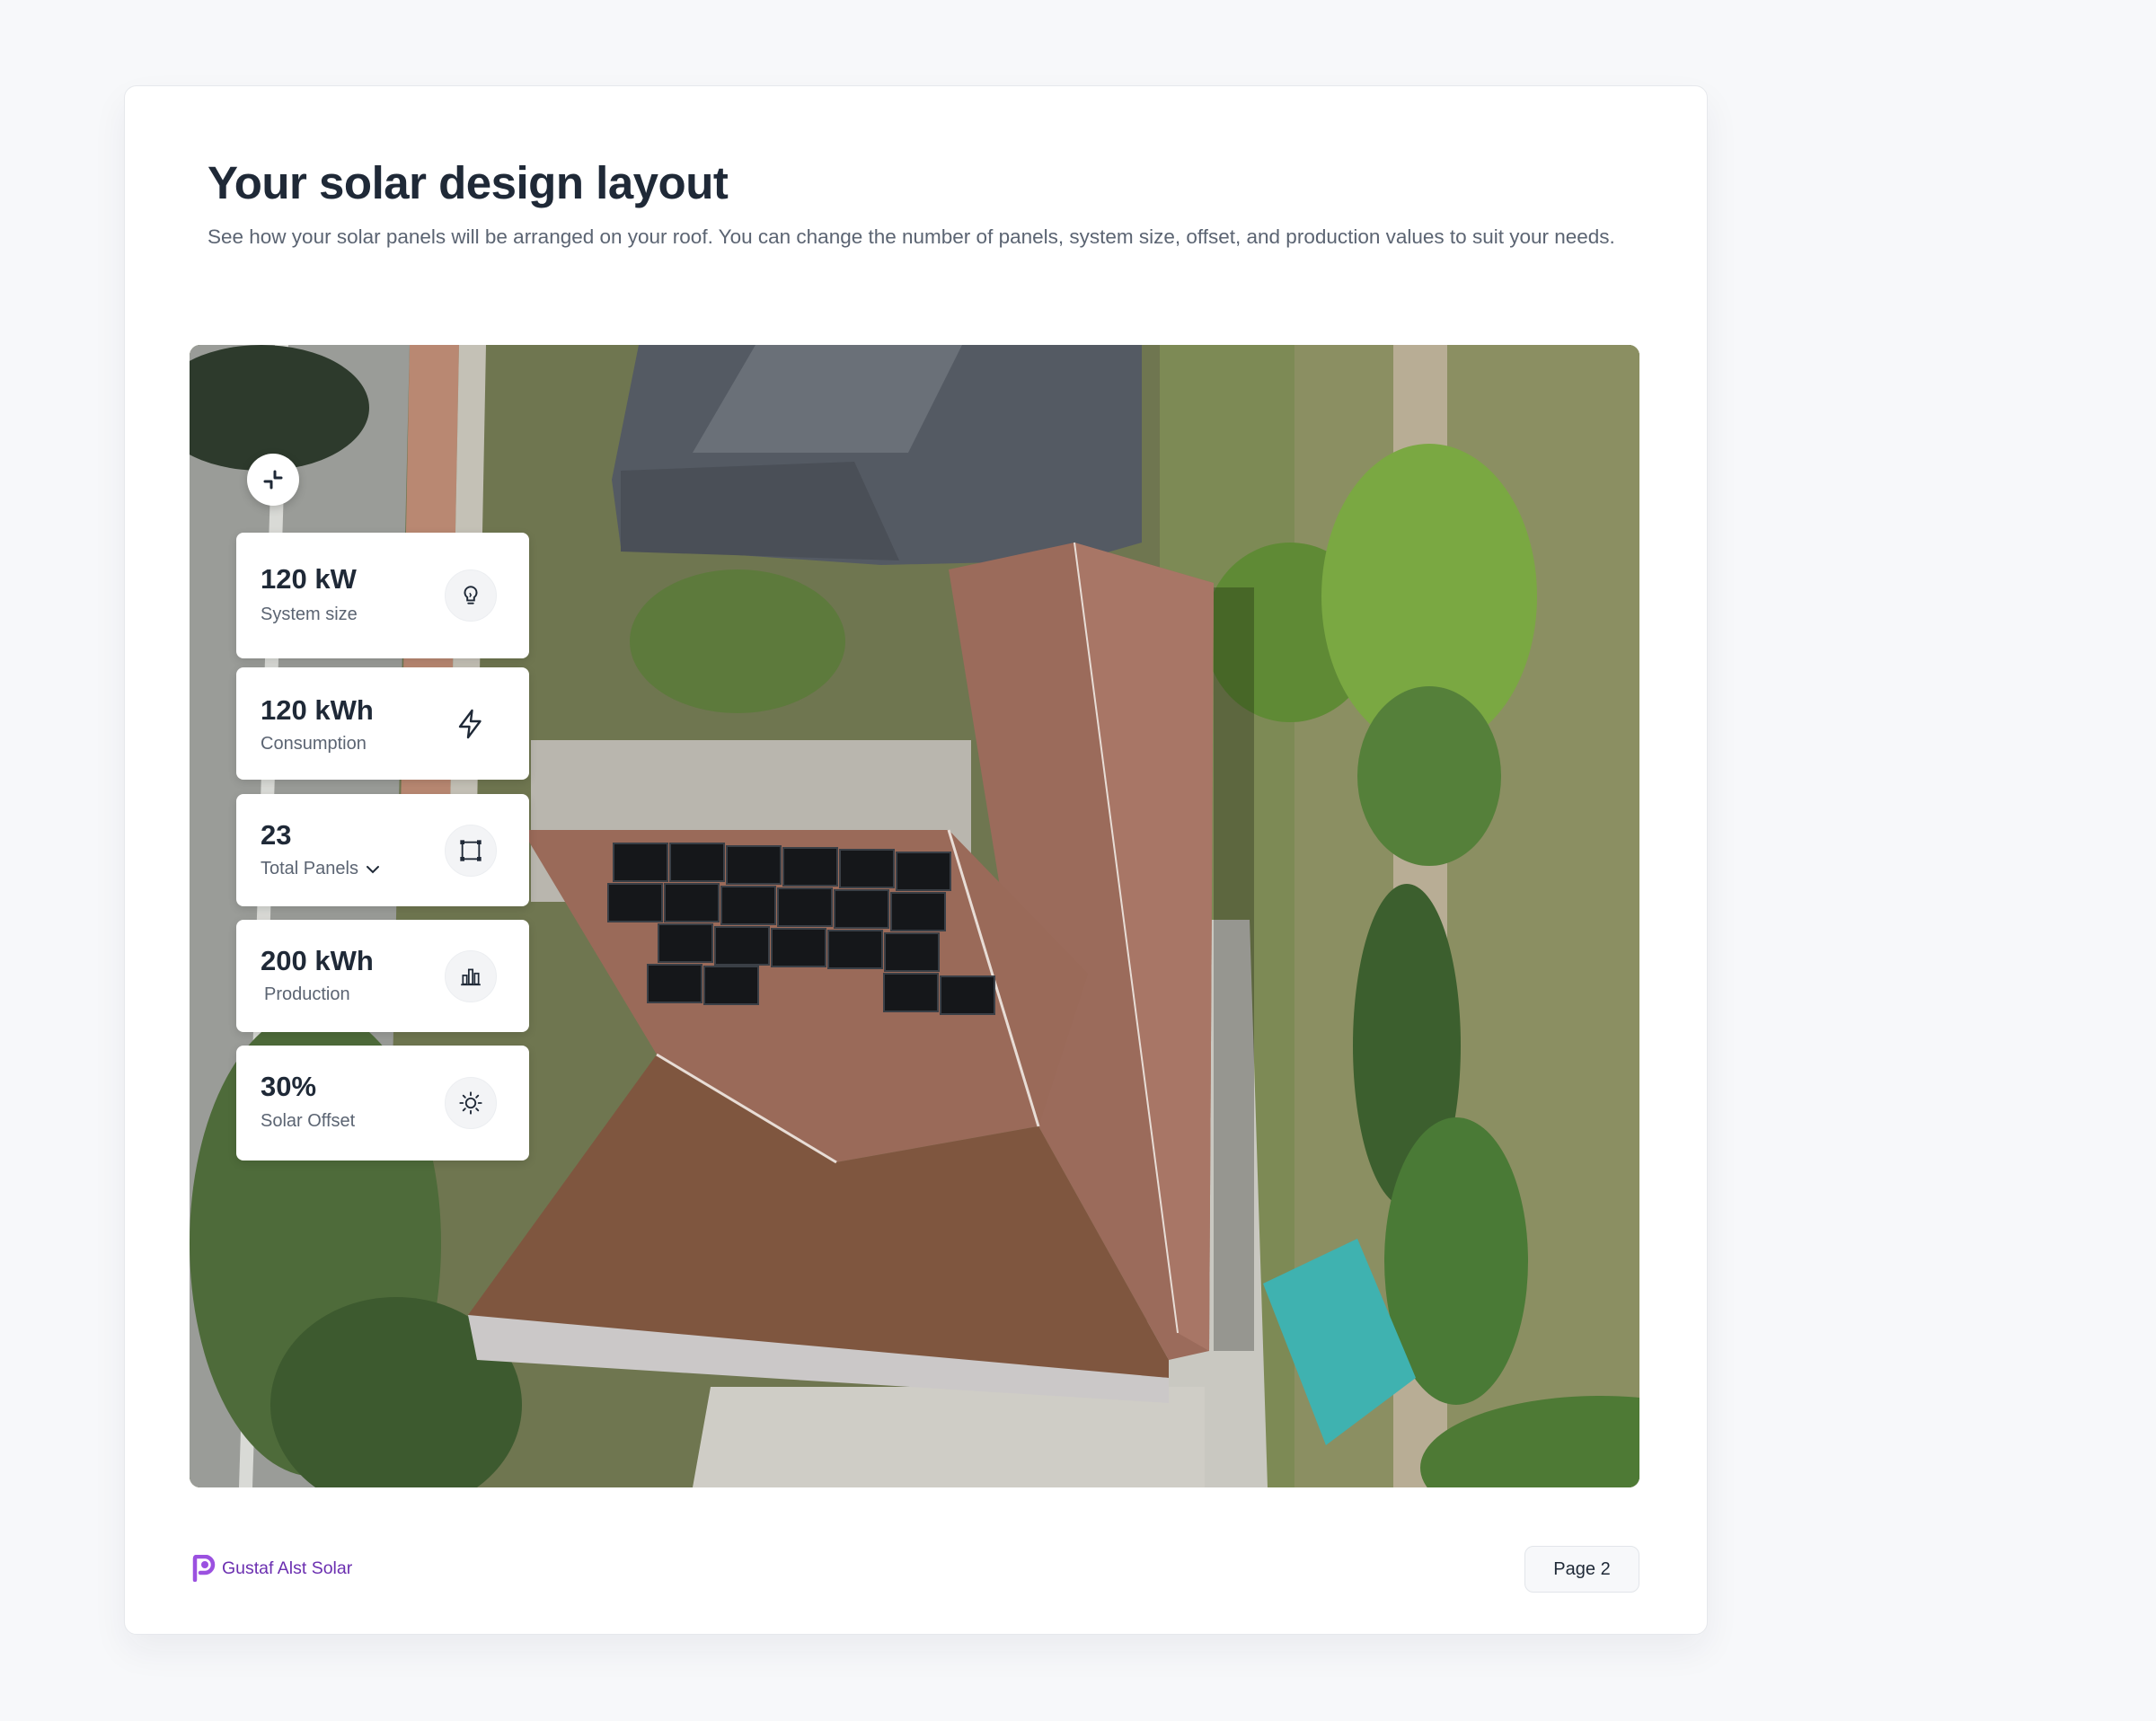 The height and width of the screenshot is (1721, 2156). Describe the element at coordinates (317, 710) in the screenshot. I see `stat-value: 120 kWh` at that location.